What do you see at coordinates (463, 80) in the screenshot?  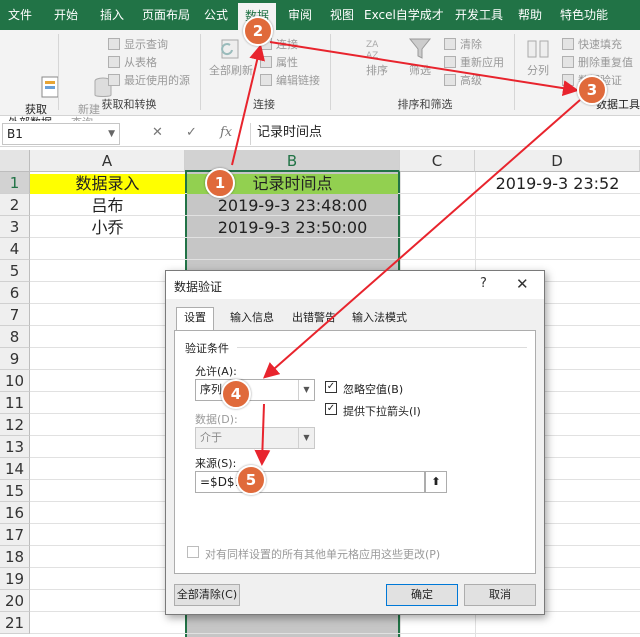 I see `advanced-button: 高级` at bounding box center [463, 80].